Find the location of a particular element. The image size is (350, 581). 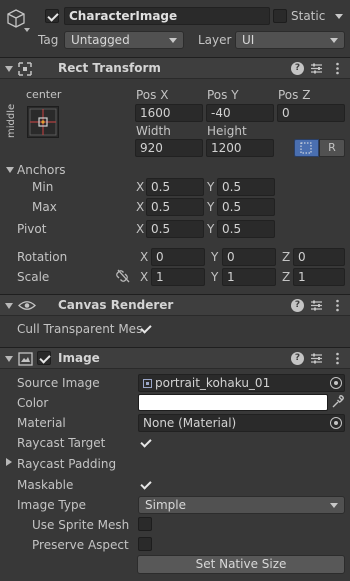

static-label: Static is located at coordinates (308, 16).